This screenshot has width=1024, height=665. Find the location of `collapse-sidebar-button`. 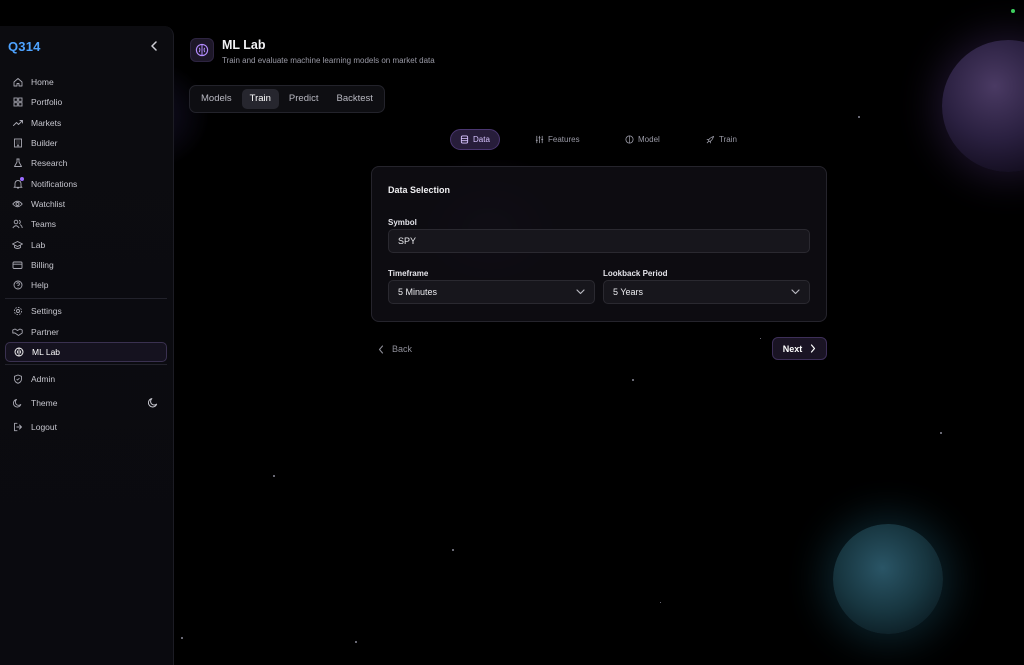

collapse-sidebar-button is located at coordinates (154, 46).